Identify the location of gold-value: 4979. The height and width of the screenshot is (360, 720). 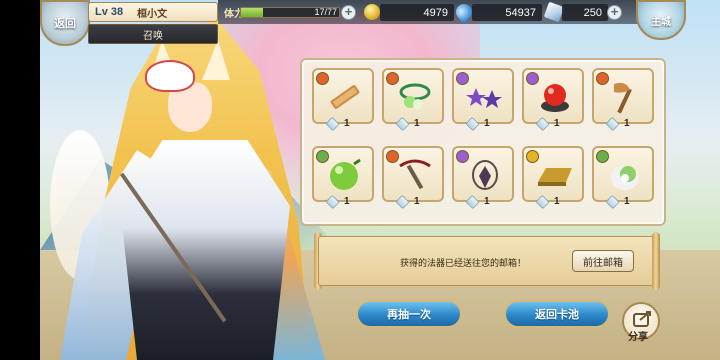
(435, 12).